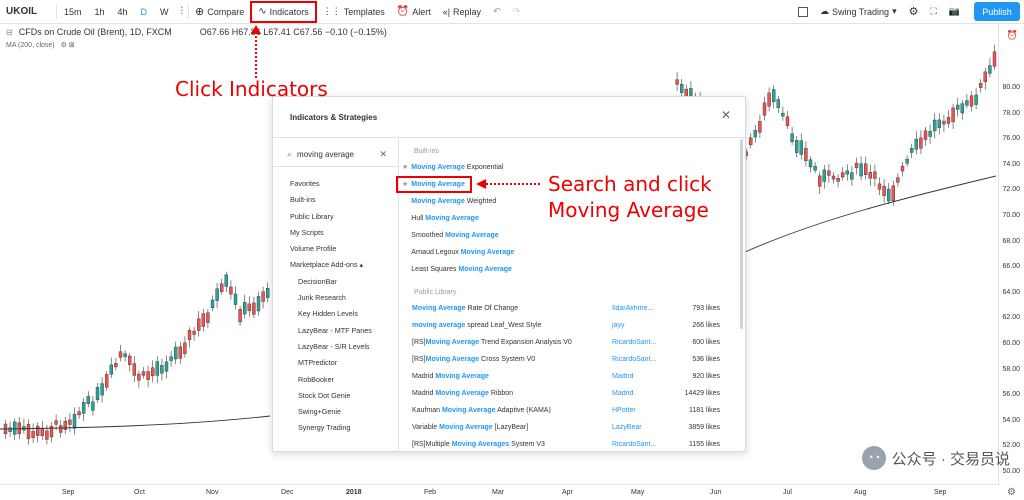 The height and width of the screenshot is (500, 1024). What do you see at coordinates (414, 12) in the screenshot?
I see `alert-button: ⏰ Alert` at bounding box center [414, 12].